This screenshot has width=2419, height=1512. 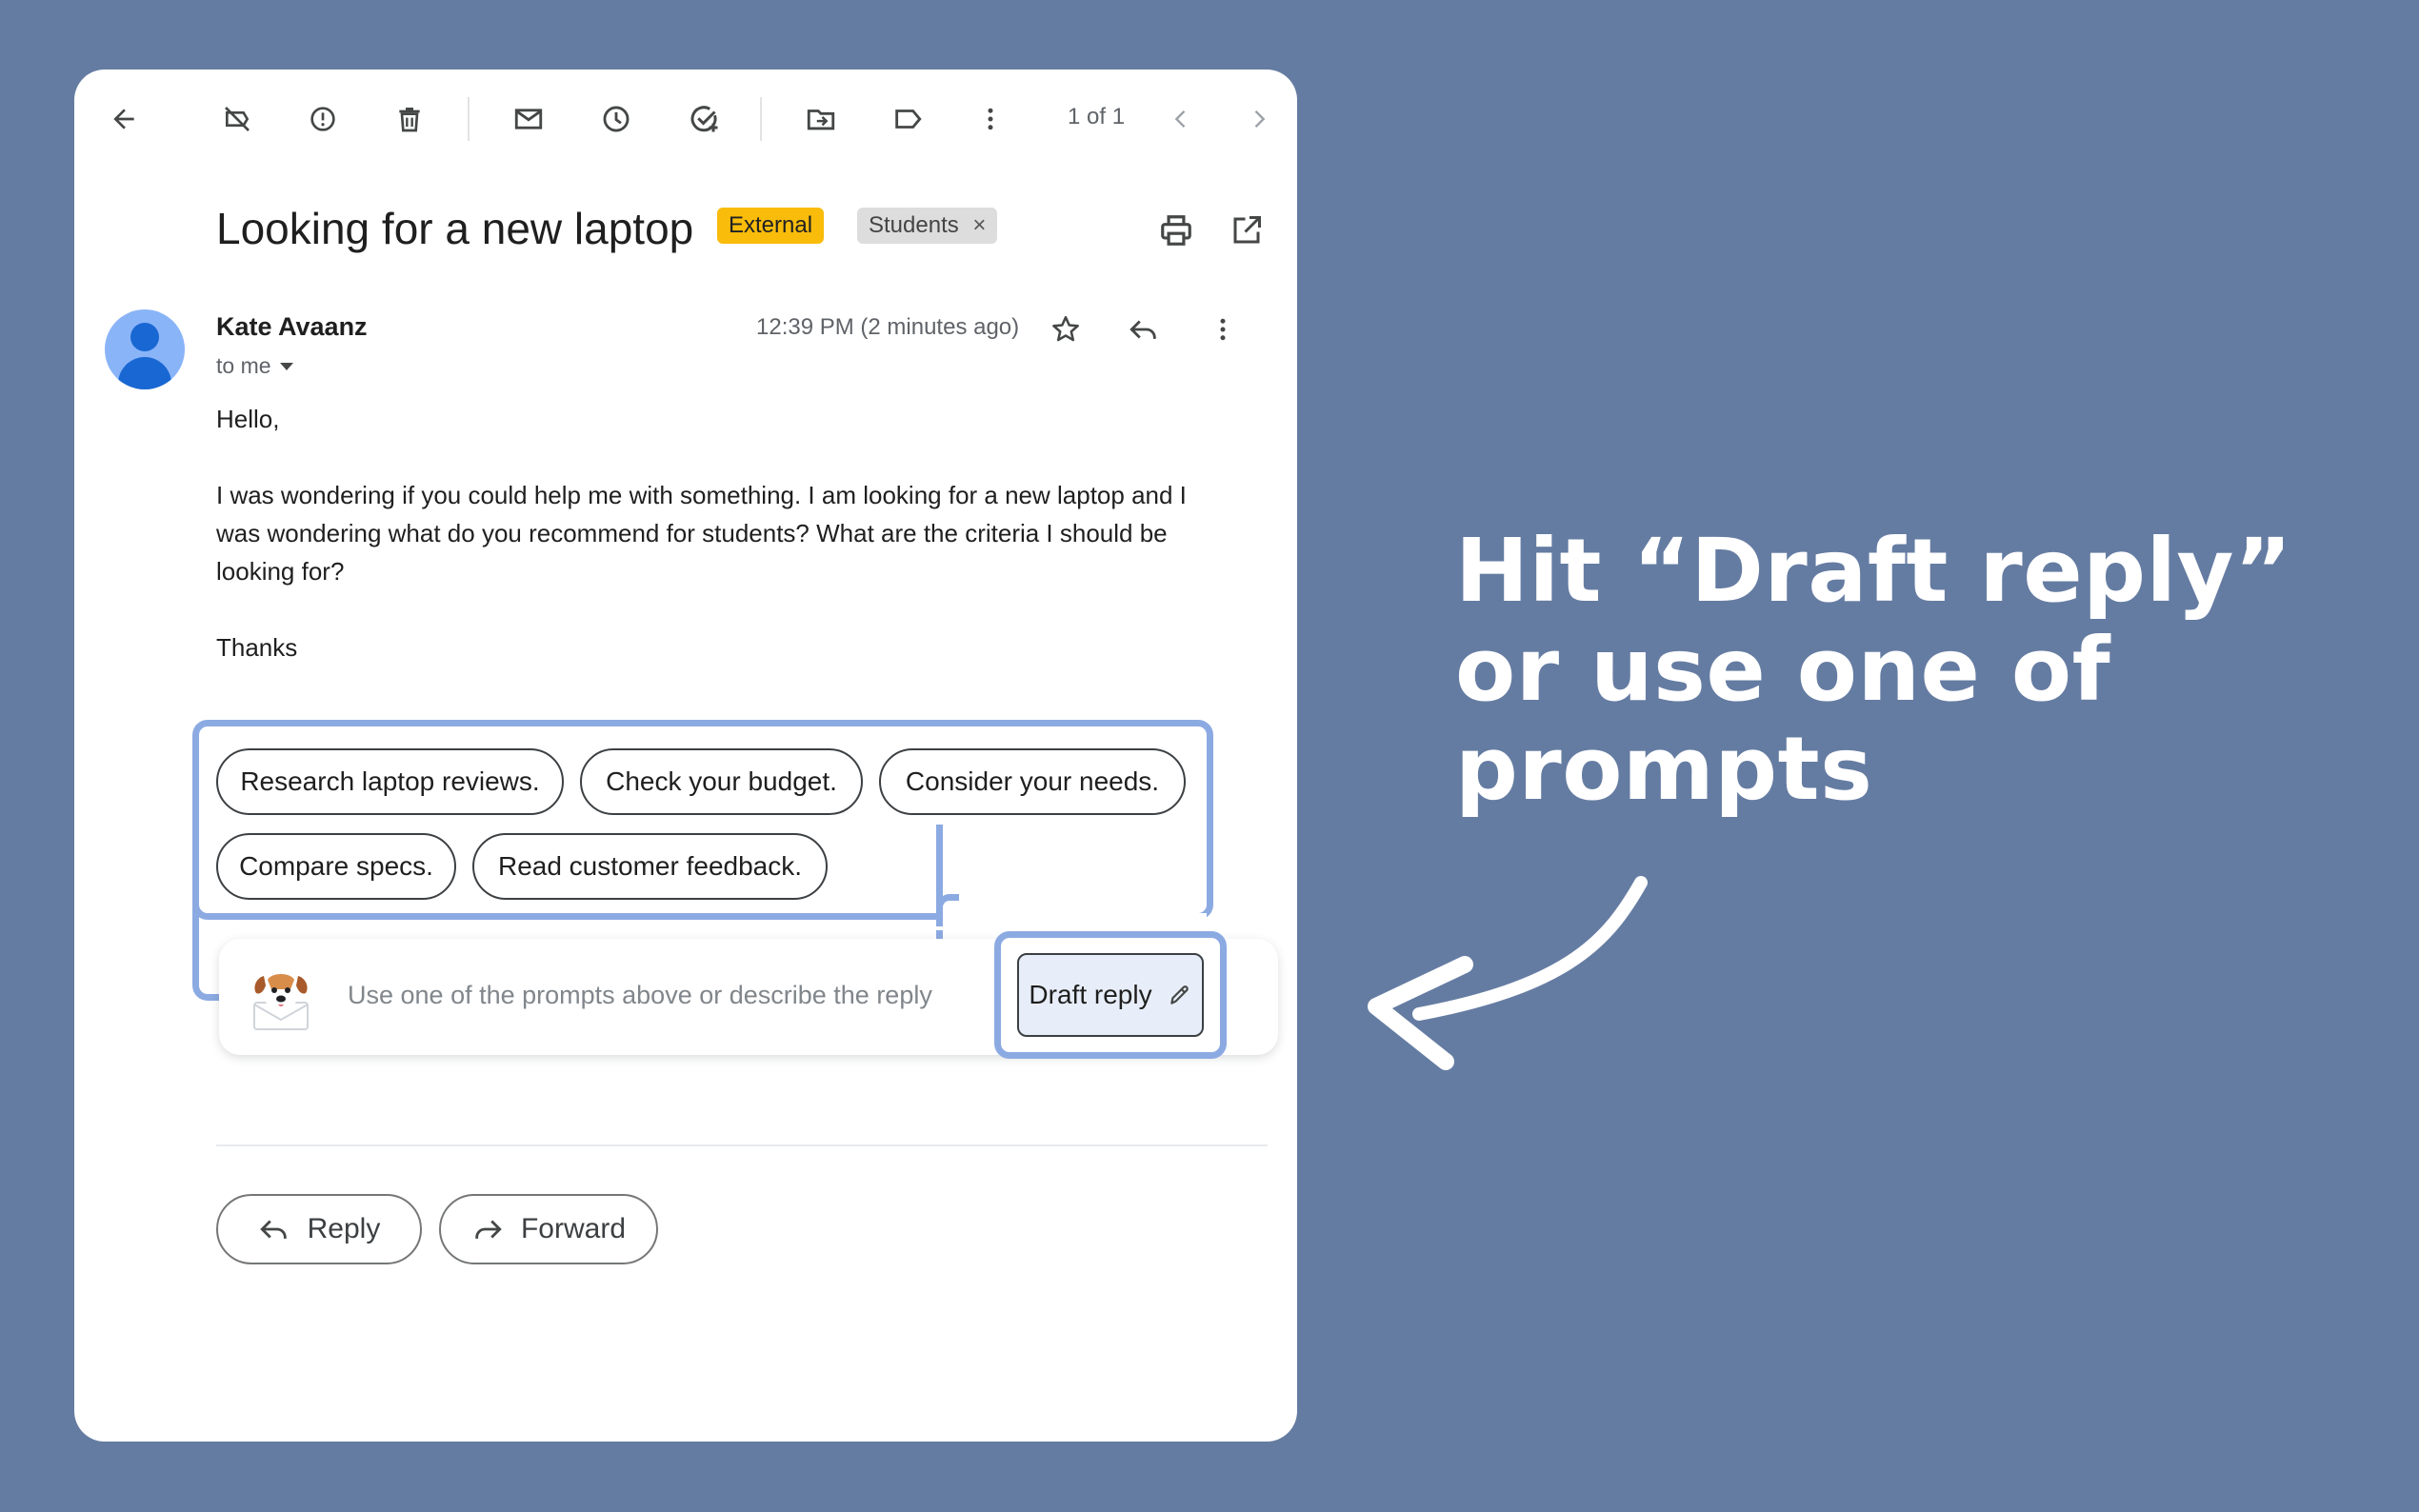 I want to click on caret-down-icon, so click(x=286, y=366).